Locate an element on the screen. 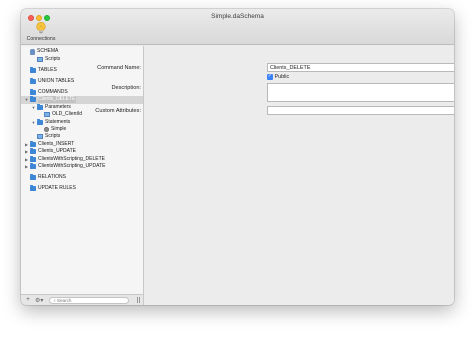  description-label: Description: is located at coordinates (126, 88).